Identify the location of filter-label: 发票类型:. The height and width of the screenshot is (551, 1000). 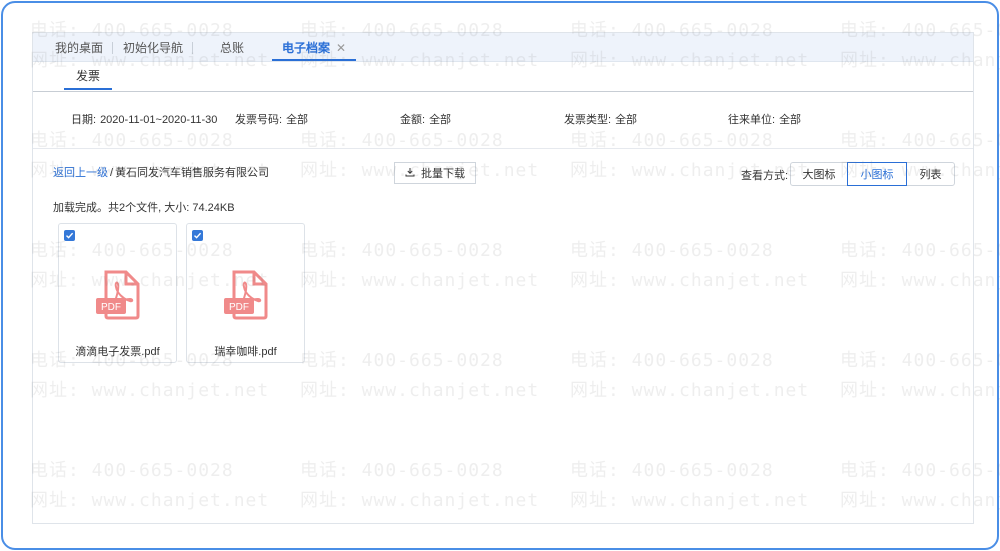
(588, 120).